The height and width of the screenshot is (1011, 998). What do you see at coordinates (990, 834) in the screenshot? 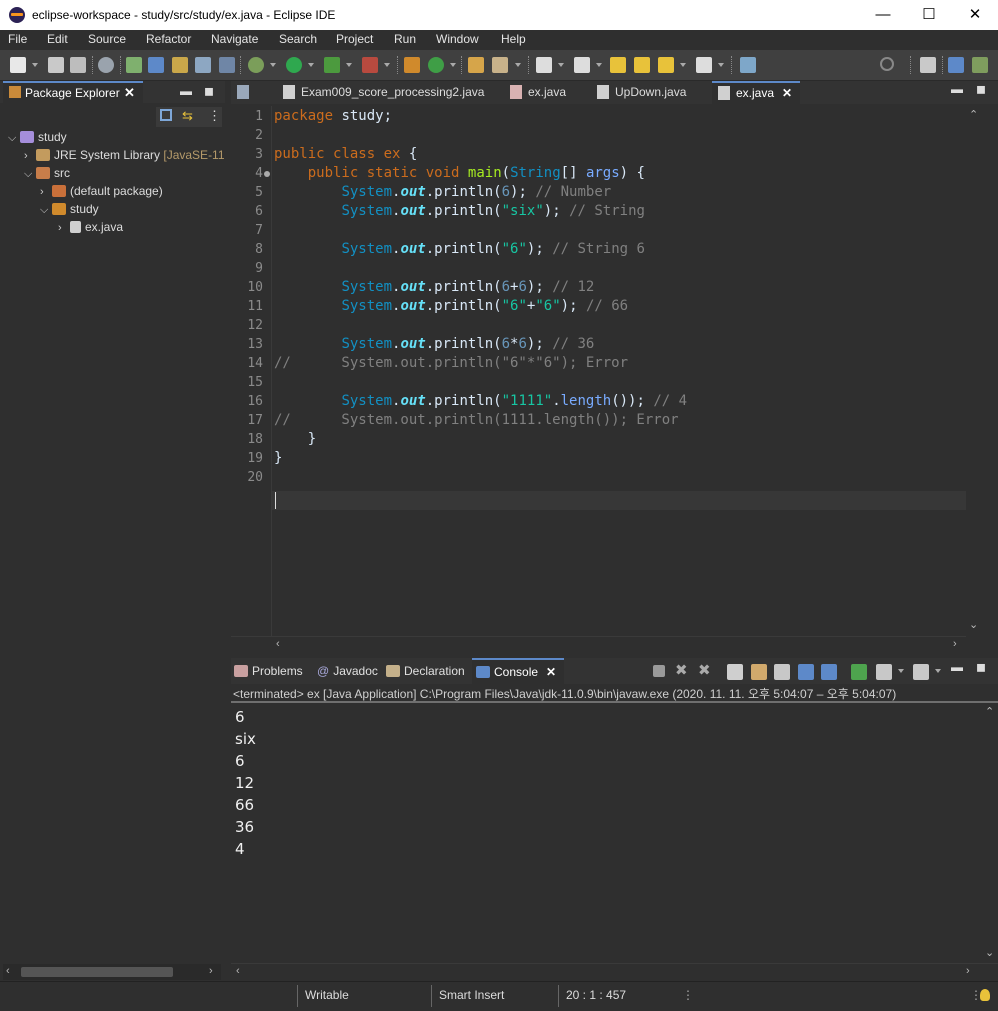
I see `console-vscrollbar: ⌃ ⌄` at bounding box center [990, 834].